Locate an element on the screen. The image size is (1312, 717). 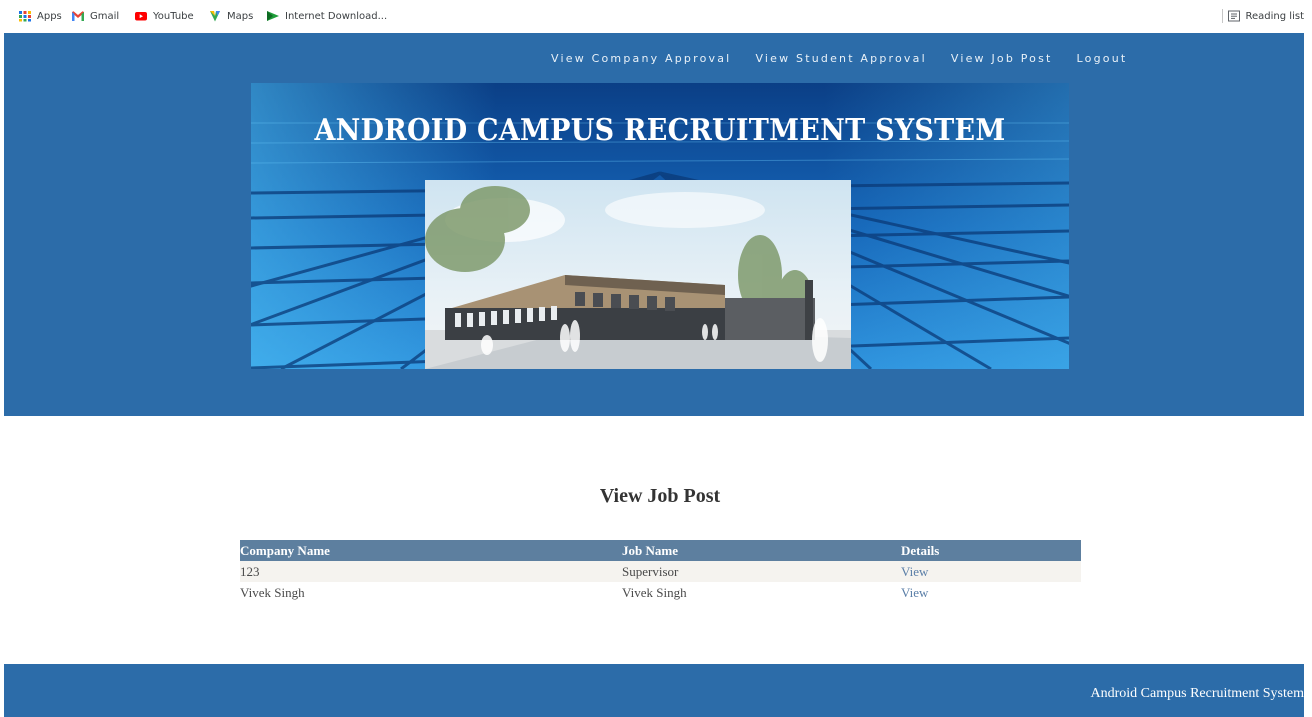
table-header-row: Company Name Job Name Details is located at coordinates (660, 550).